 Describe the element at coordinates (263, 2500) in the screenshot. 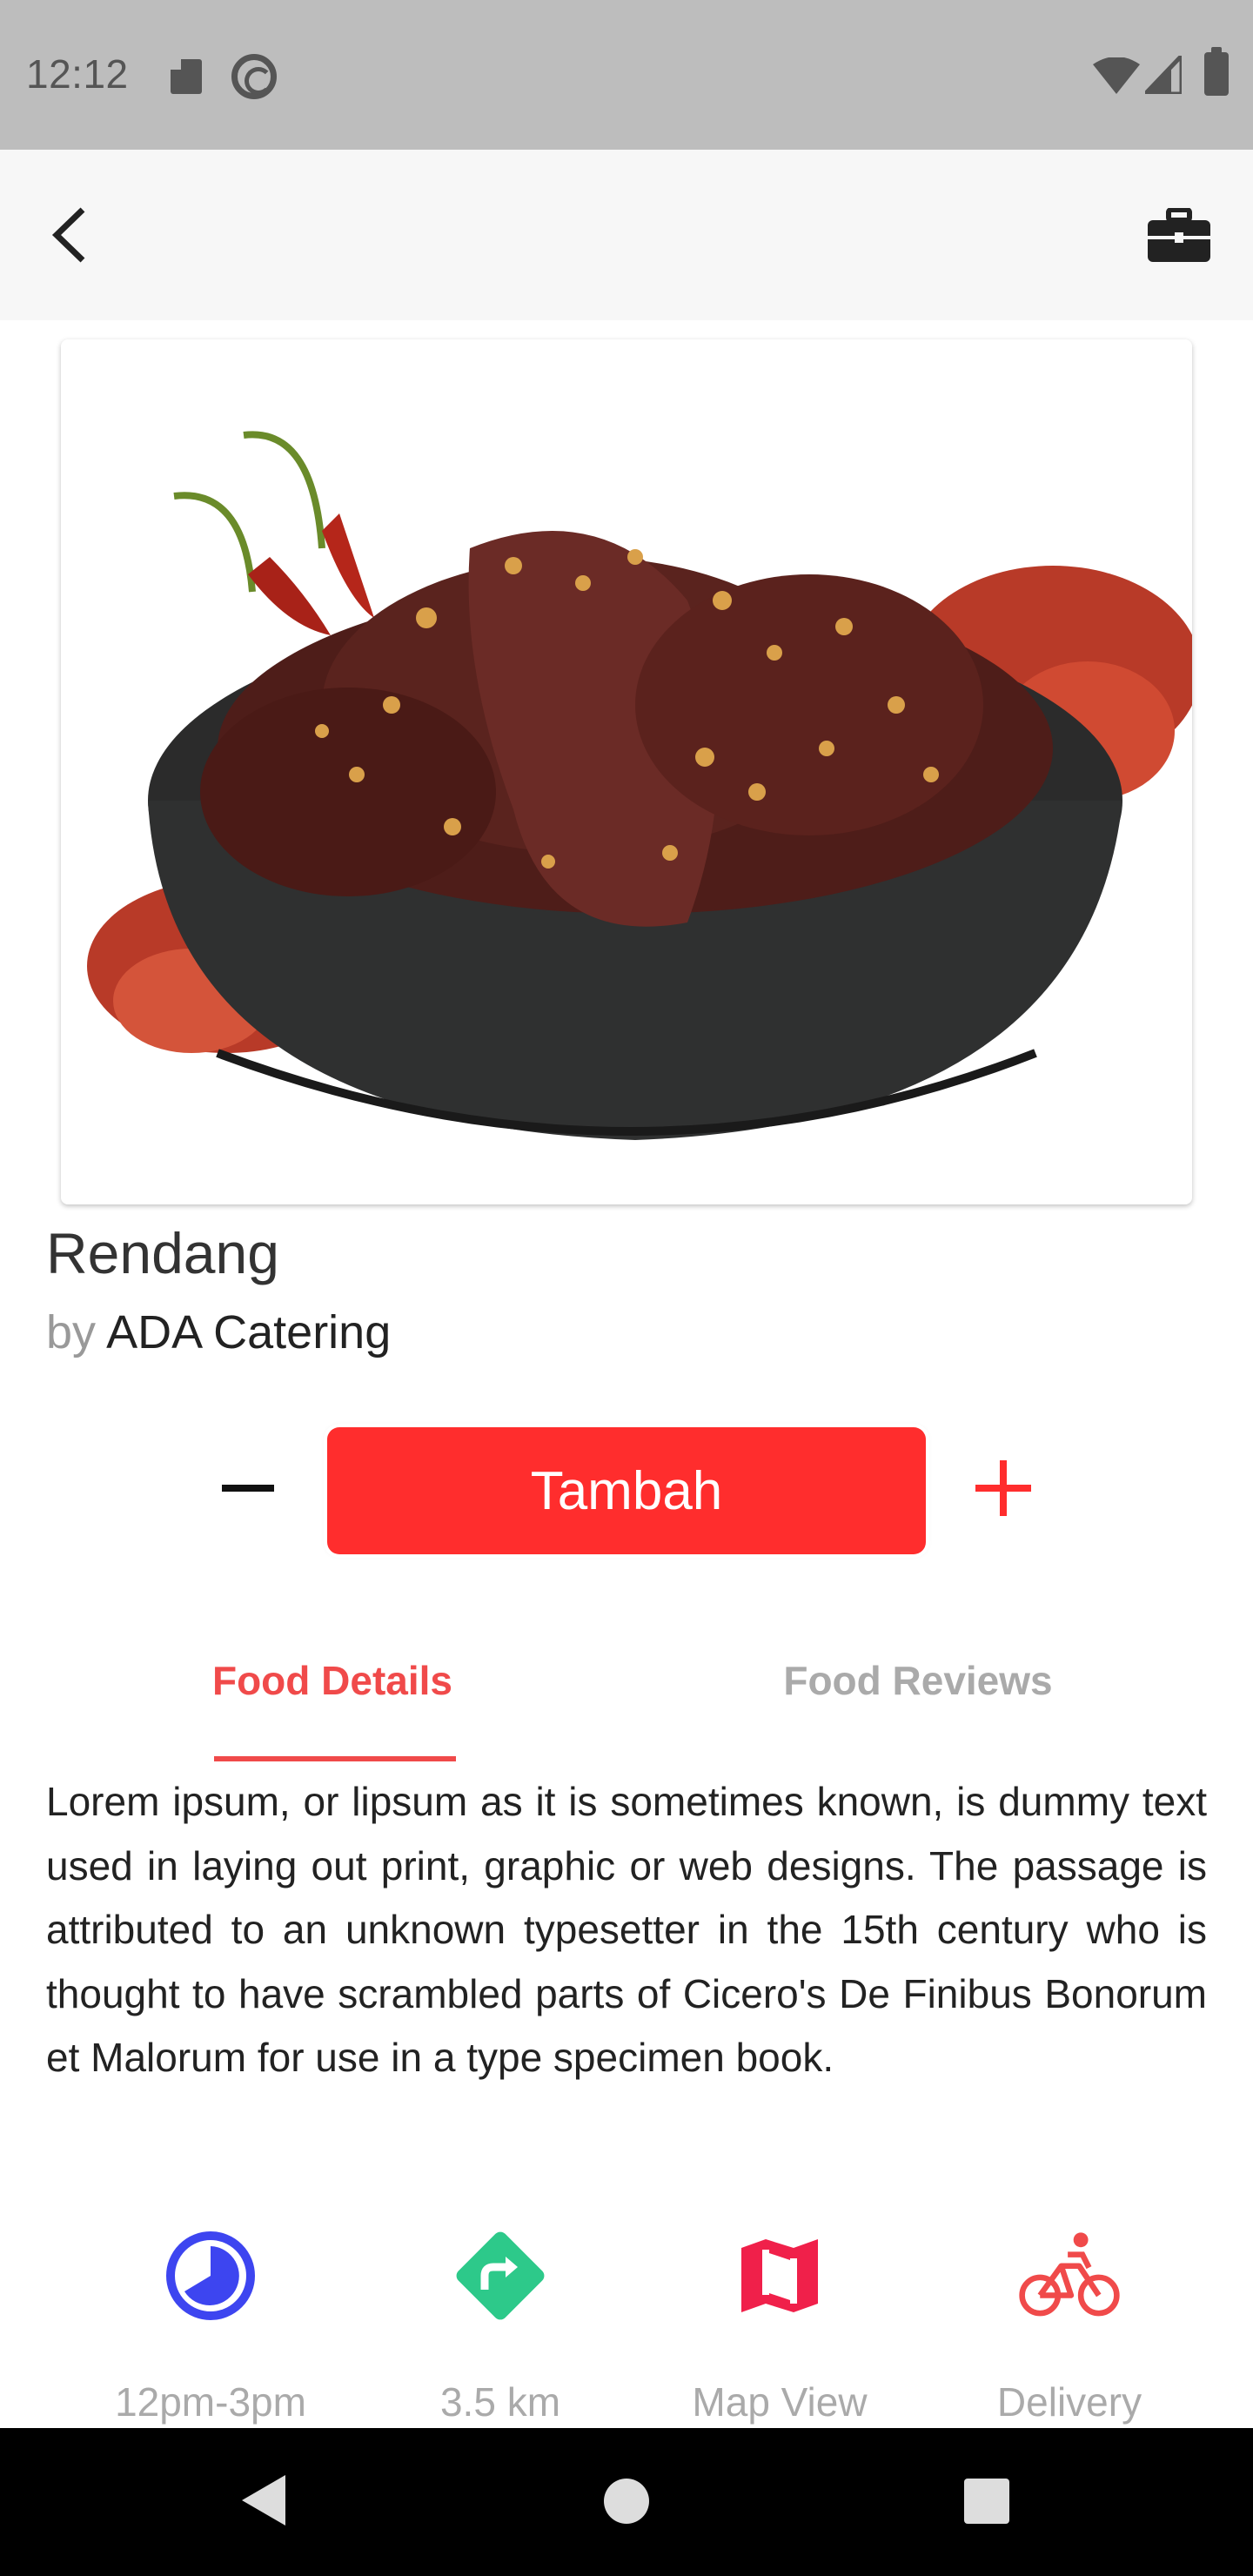

I see `nav-back-icon` at that location.